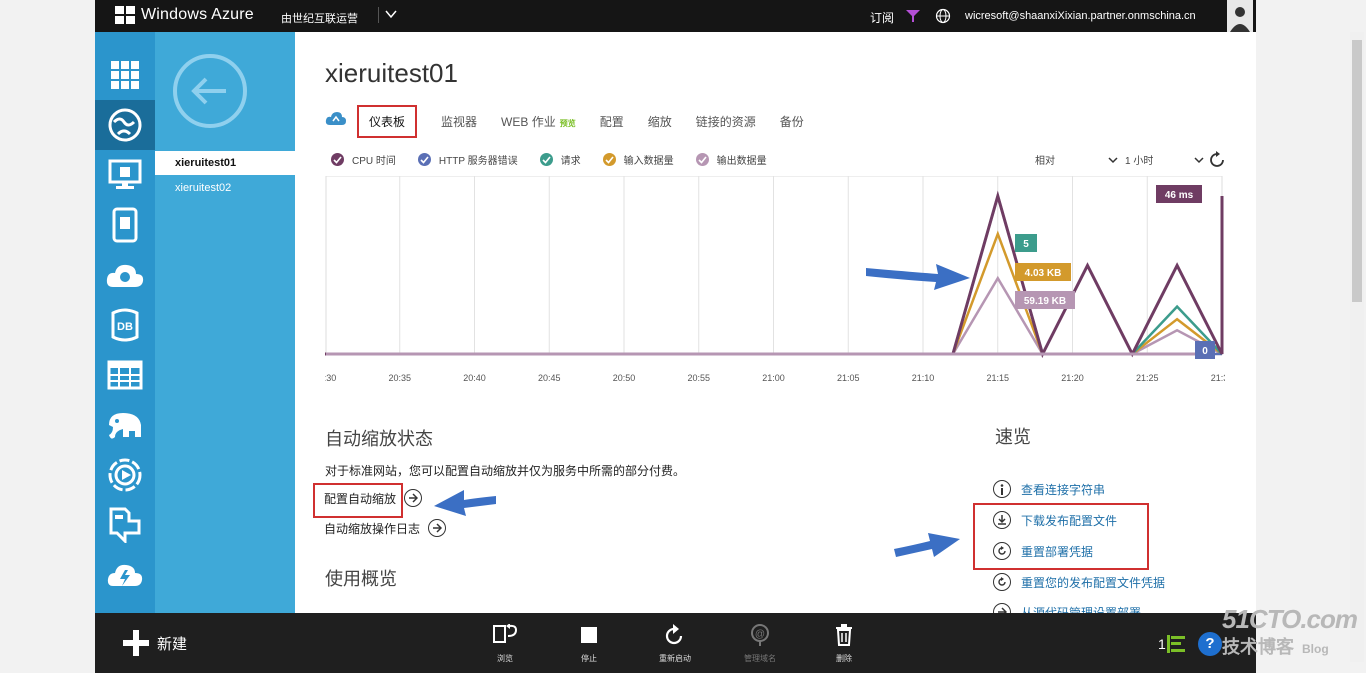 The image size is (1366, 673). Describe the element at coordinates (882, 17) in the screenshot. I see `subscriptions-label: 订阅` at that location.